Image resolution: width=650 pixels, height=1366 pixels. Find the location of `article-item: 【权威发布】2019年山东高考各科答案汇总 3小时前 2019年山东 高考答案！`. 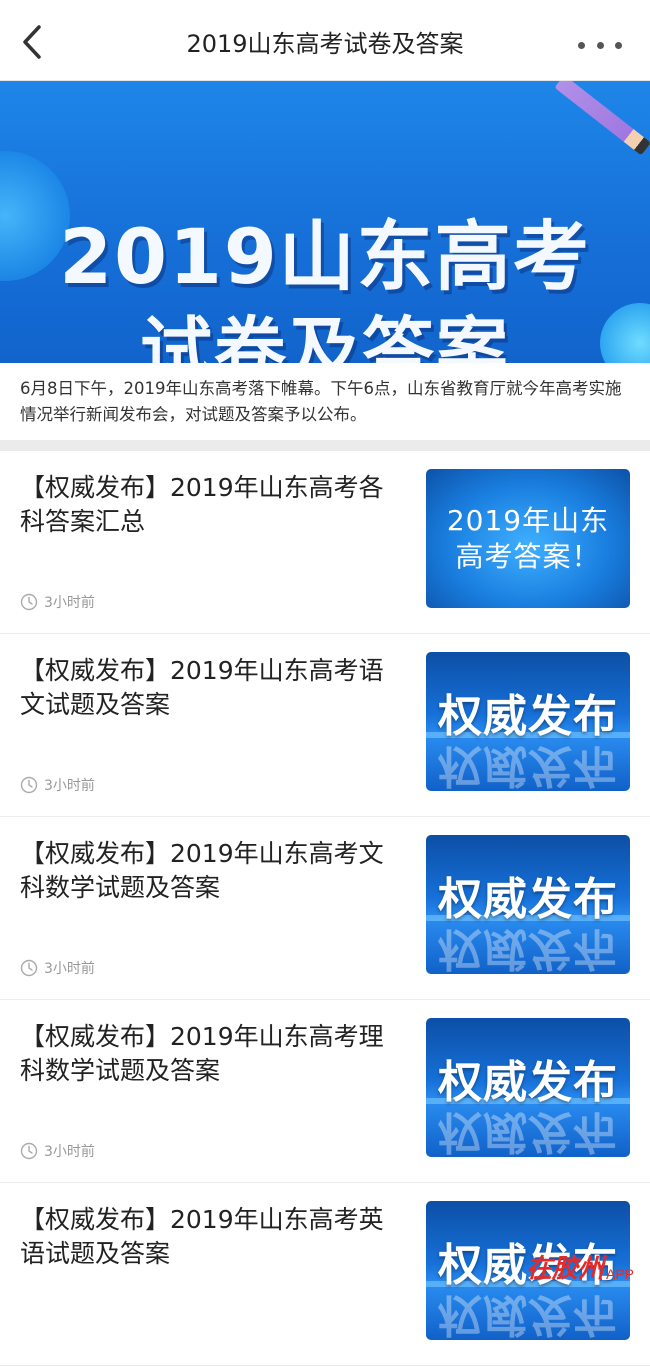

article-item: 【权威发布】2019年山东高考各科答案汇总 3小时前 2019年山东 高考答案！ is located at coordinates (325, 542).